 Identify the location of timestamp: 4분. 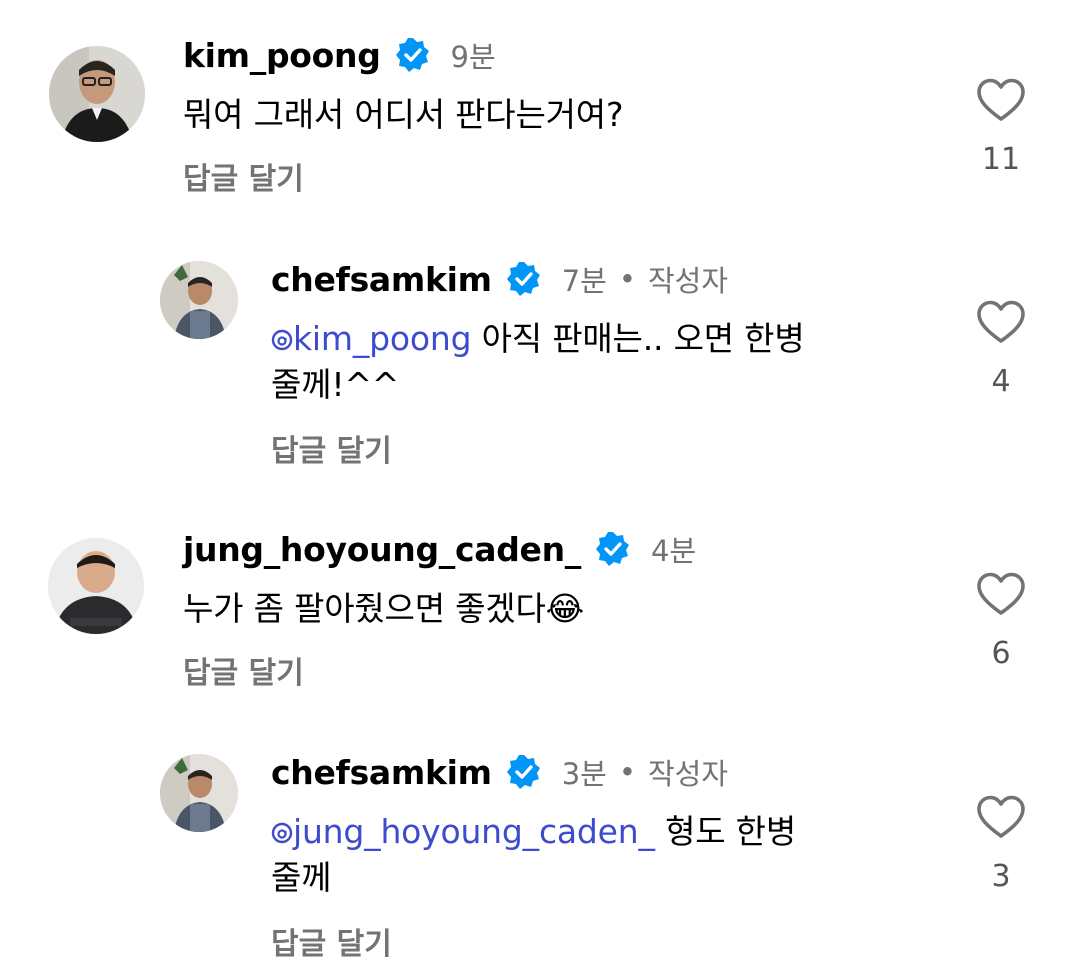
(674, 551).